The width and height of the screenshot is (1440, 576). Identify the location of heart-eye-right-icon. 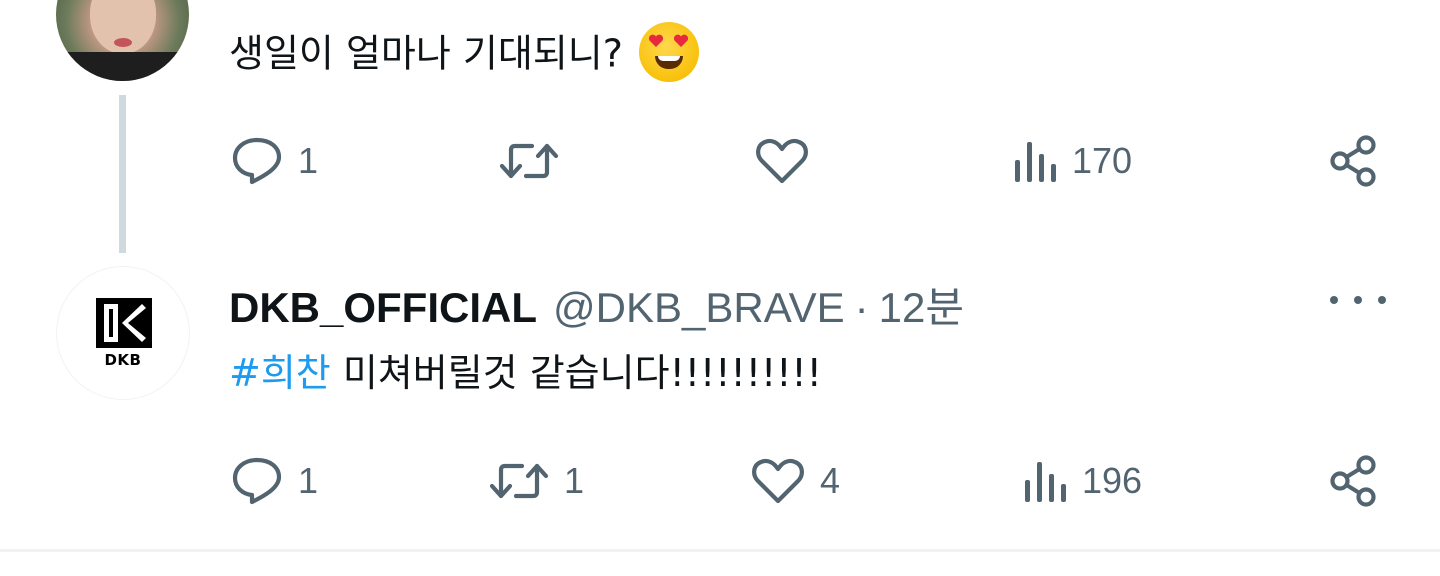
(681, 40).